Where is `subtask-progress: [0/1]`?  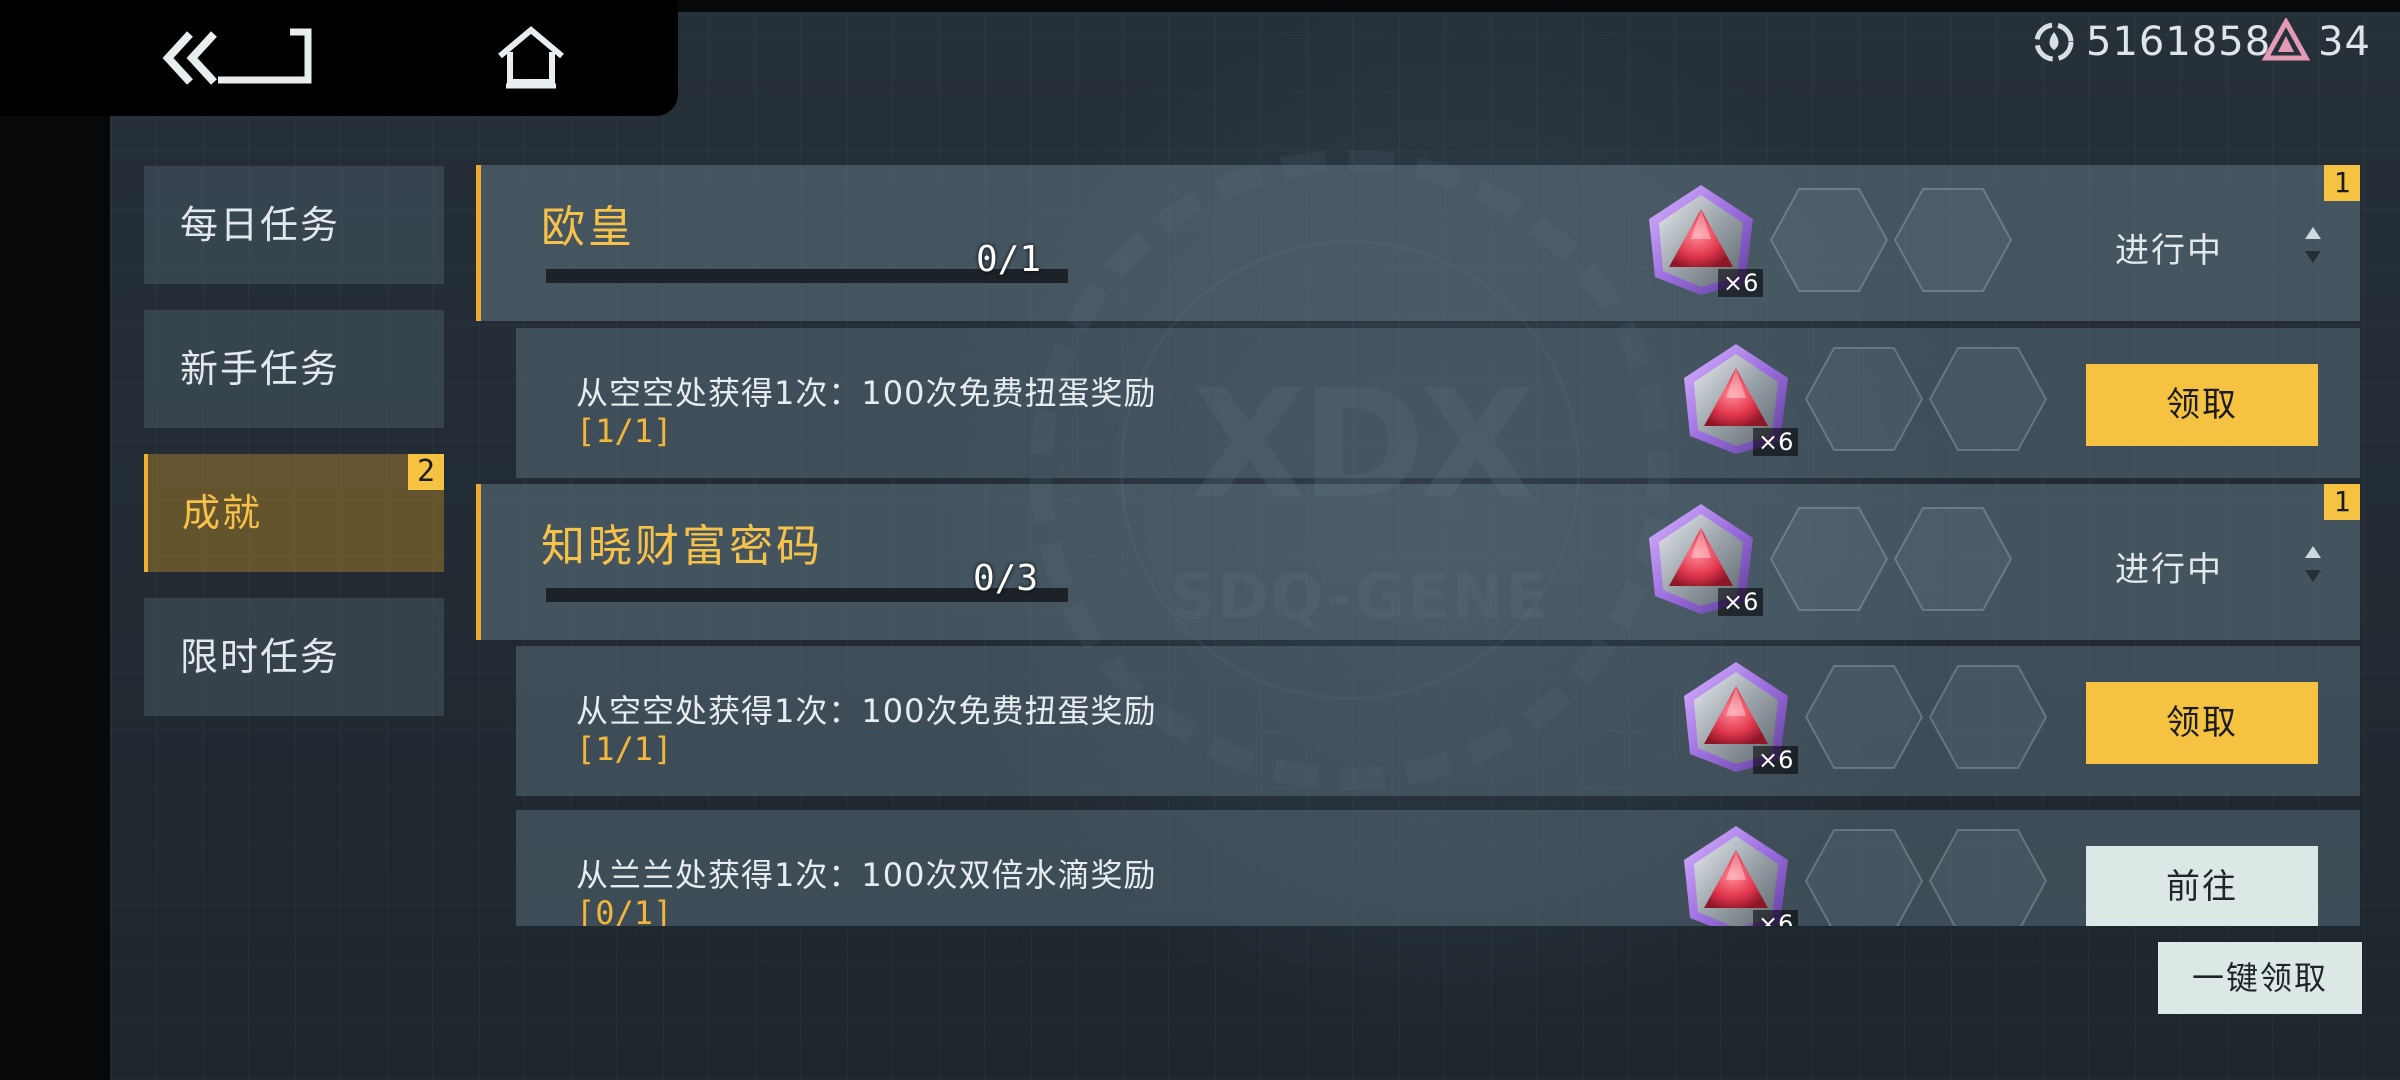 subtask-progress: [0/1] is located at coordinates (624, 910).